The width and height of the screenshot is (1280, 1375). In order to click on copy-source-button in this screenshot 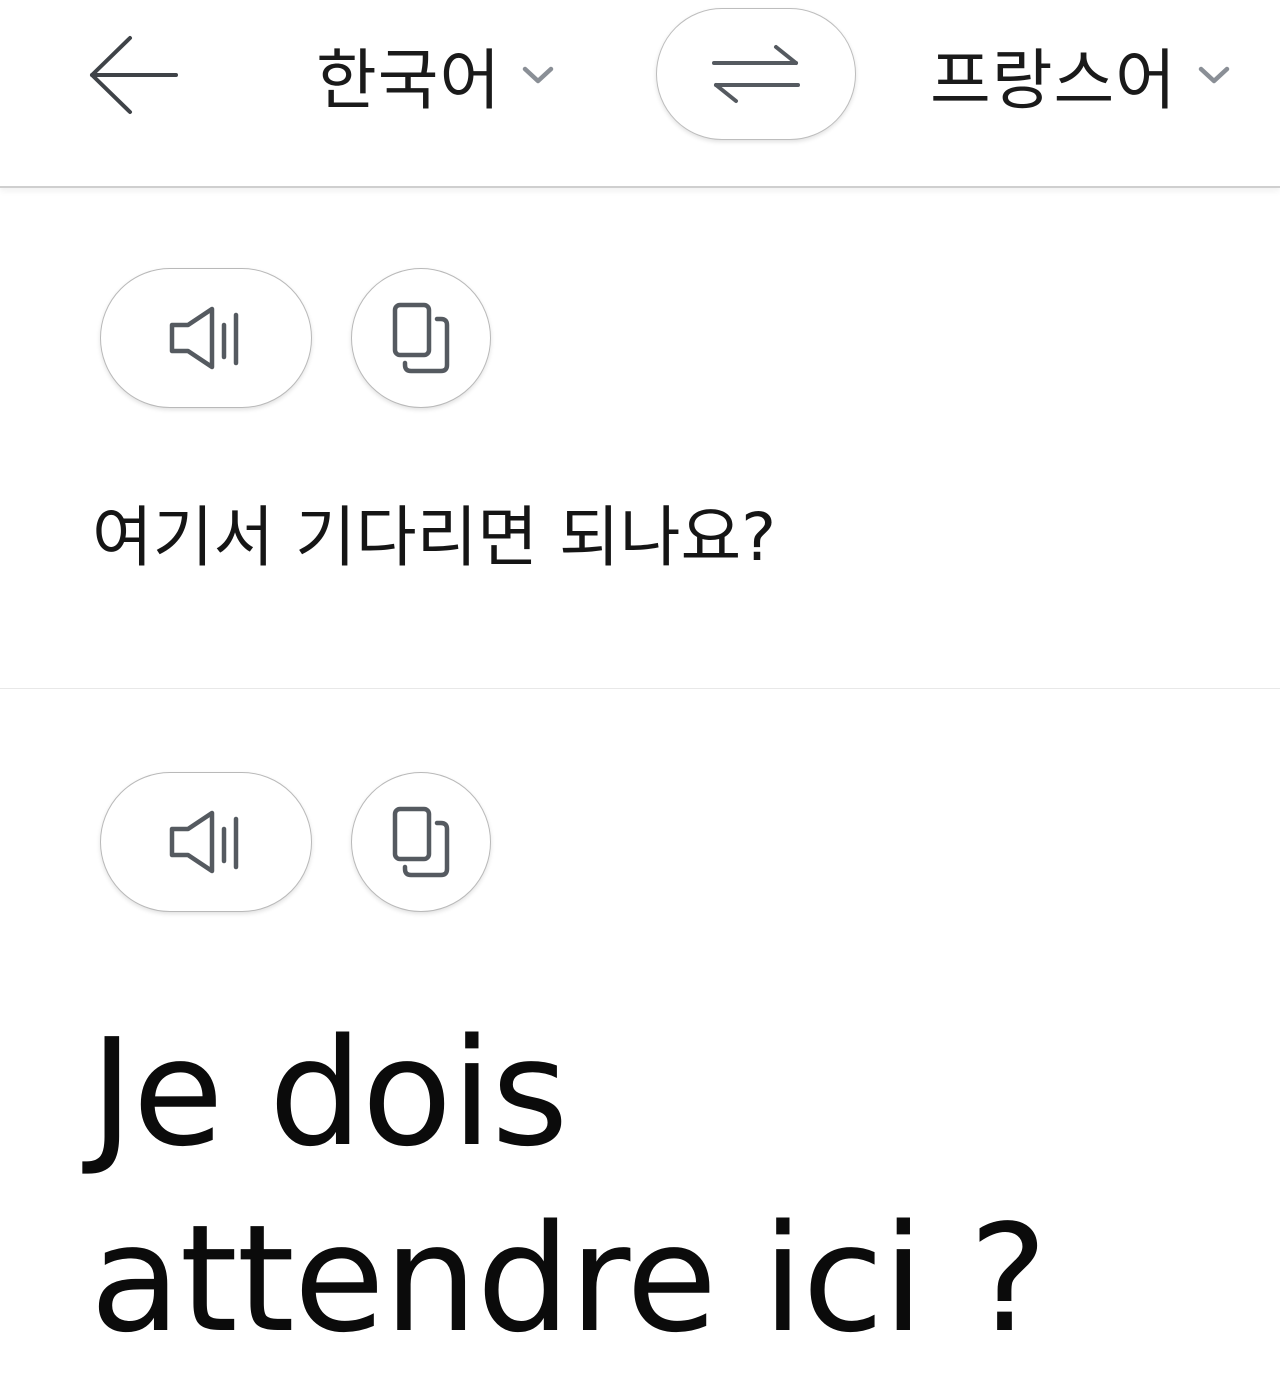, I will do `click(421, 338)`.